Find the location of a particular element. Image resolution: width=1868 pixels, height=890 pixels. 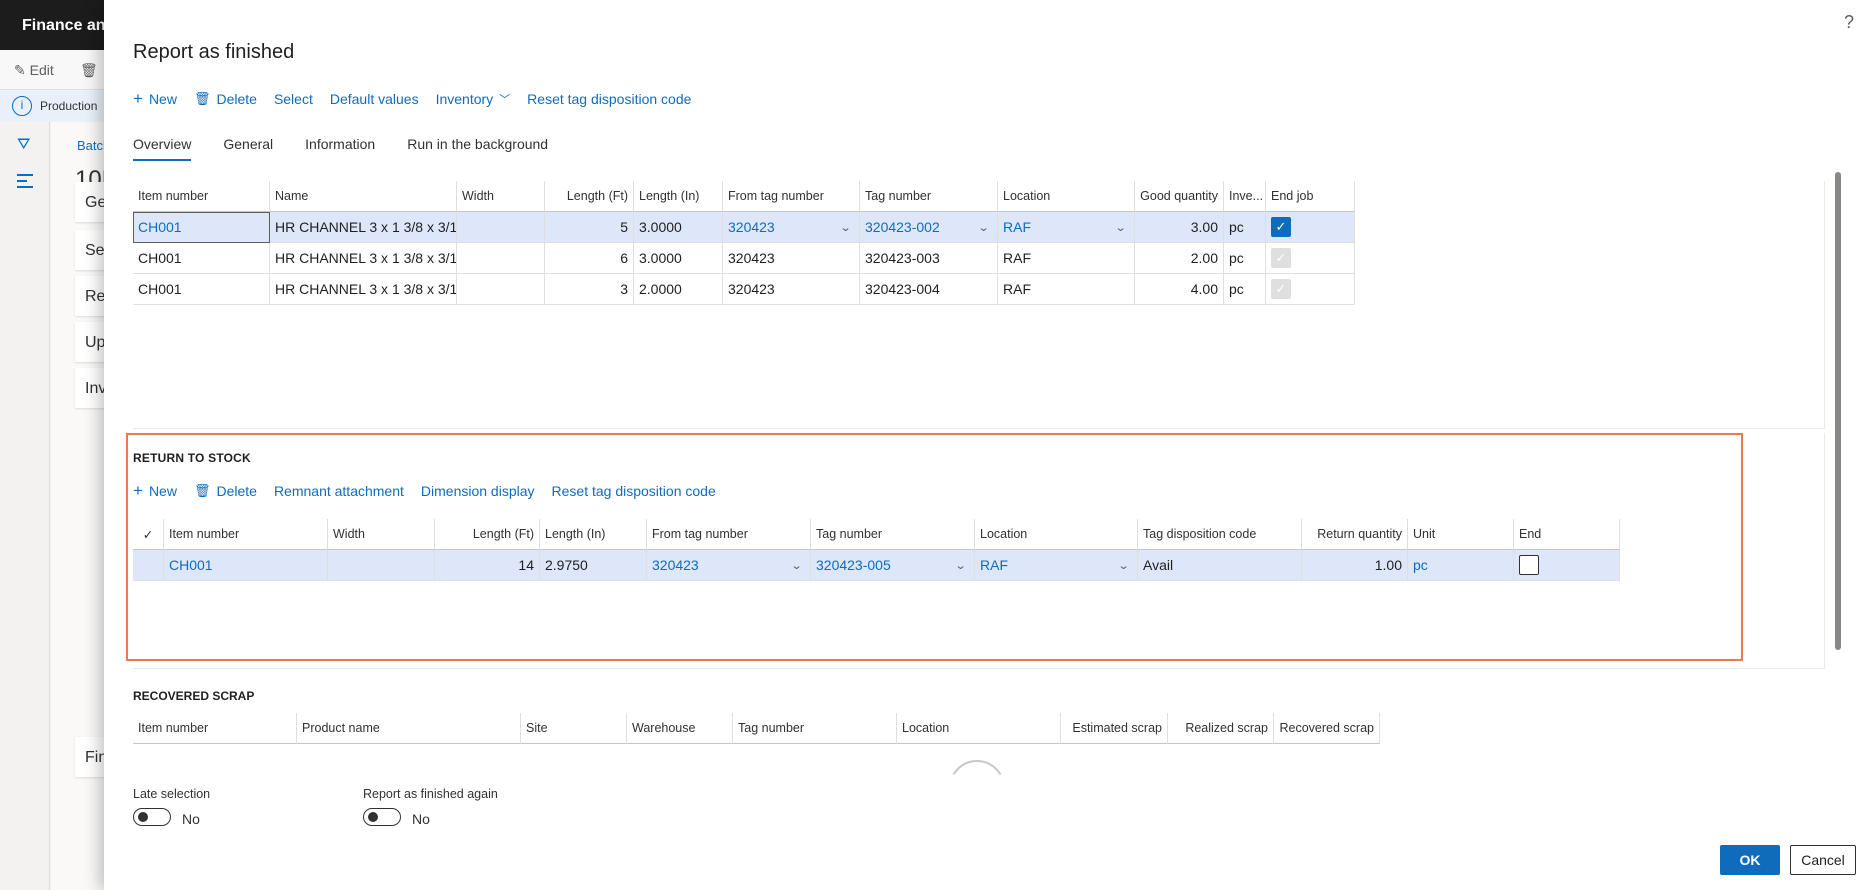

remnant-attachment-button: Remnant attachment is located at coordinates (339, 491).